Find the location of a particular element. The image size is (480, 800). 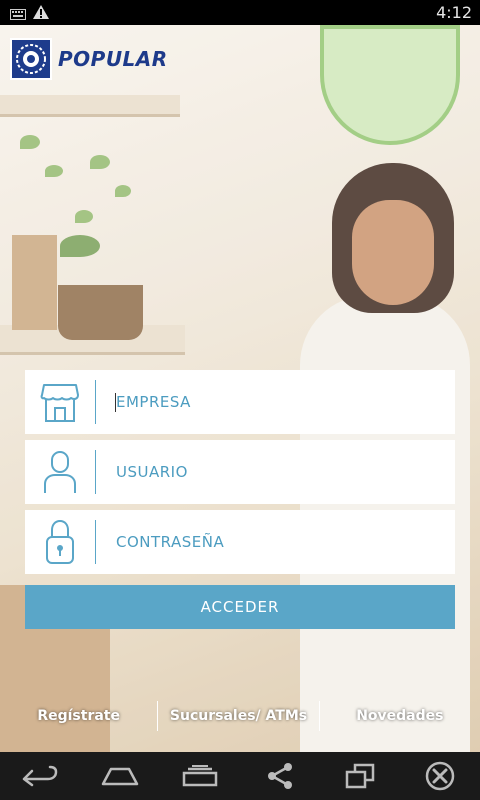

user-icon is located at coordinates (60, 472).